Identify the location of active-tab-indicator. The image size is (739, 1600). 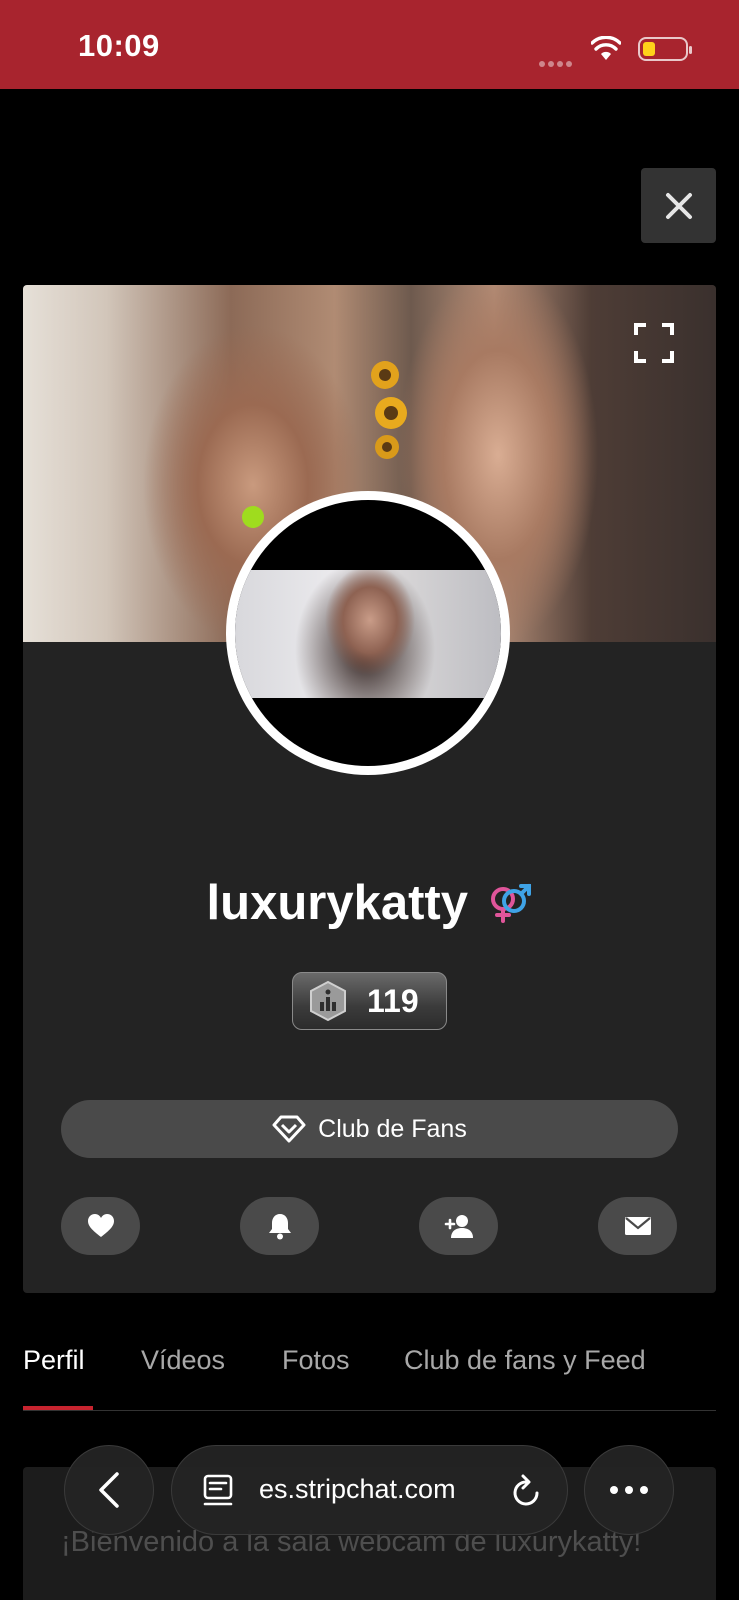
(58, 1408).